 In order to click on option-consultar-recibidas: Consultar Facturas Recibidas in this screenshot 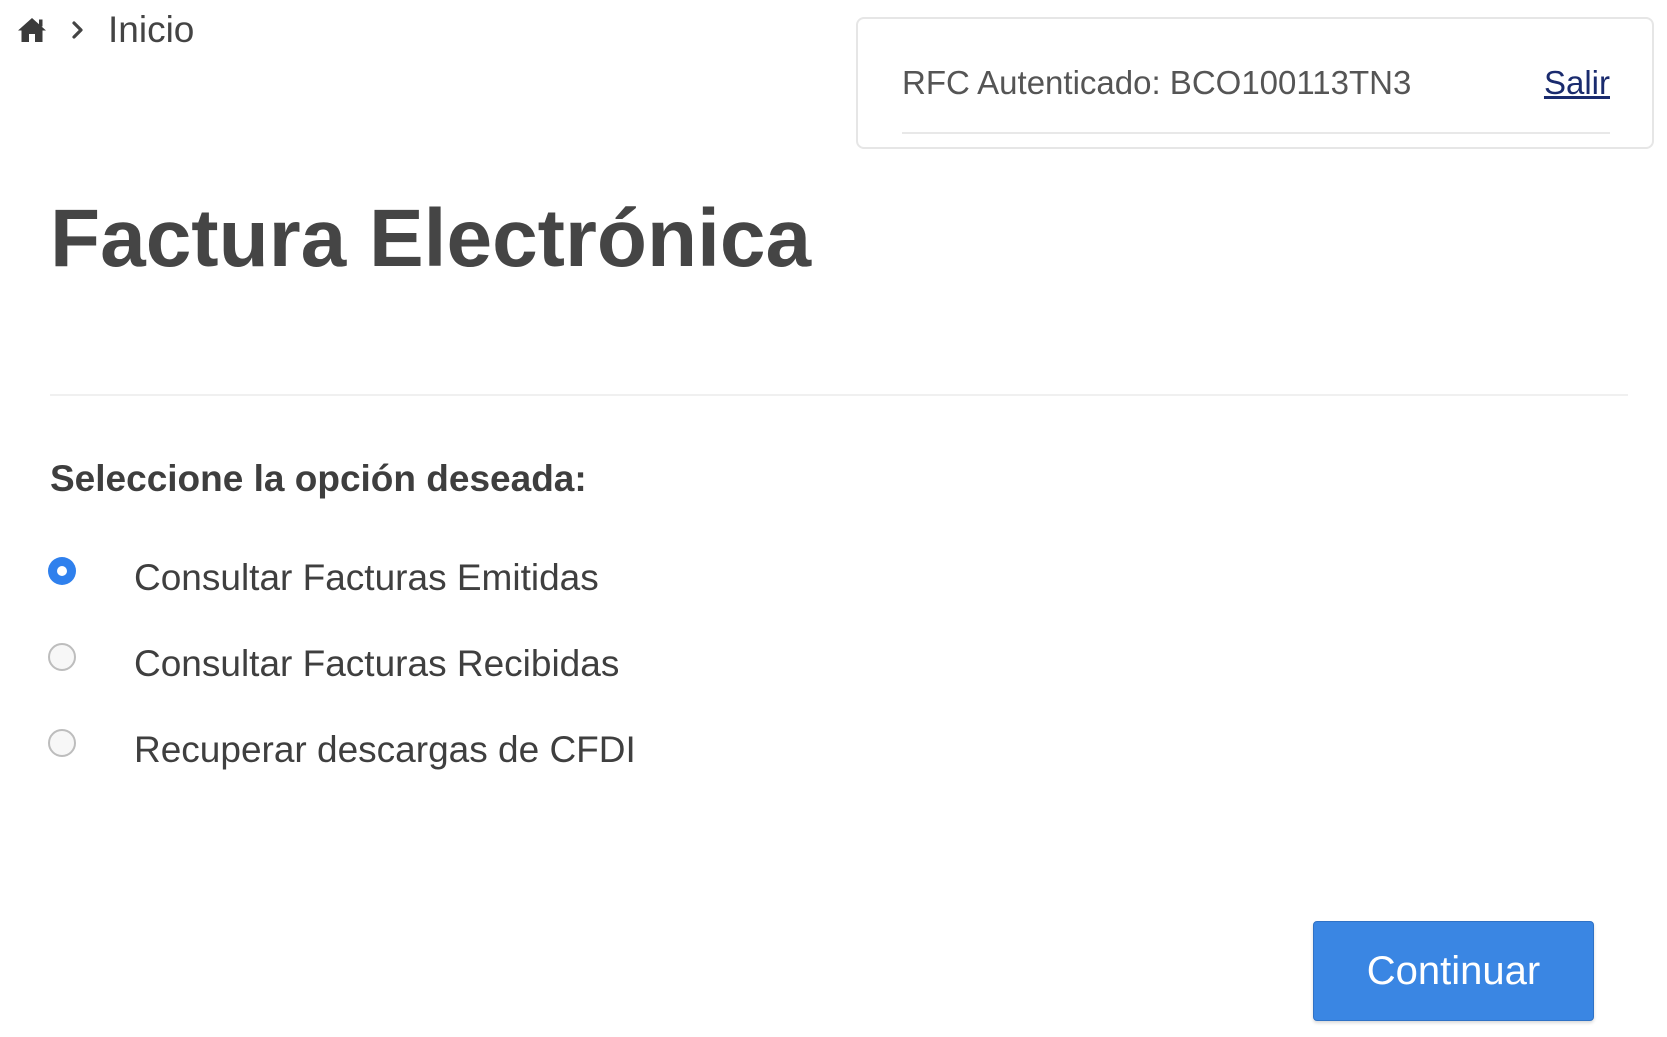, I will do `click(333, 664)`.